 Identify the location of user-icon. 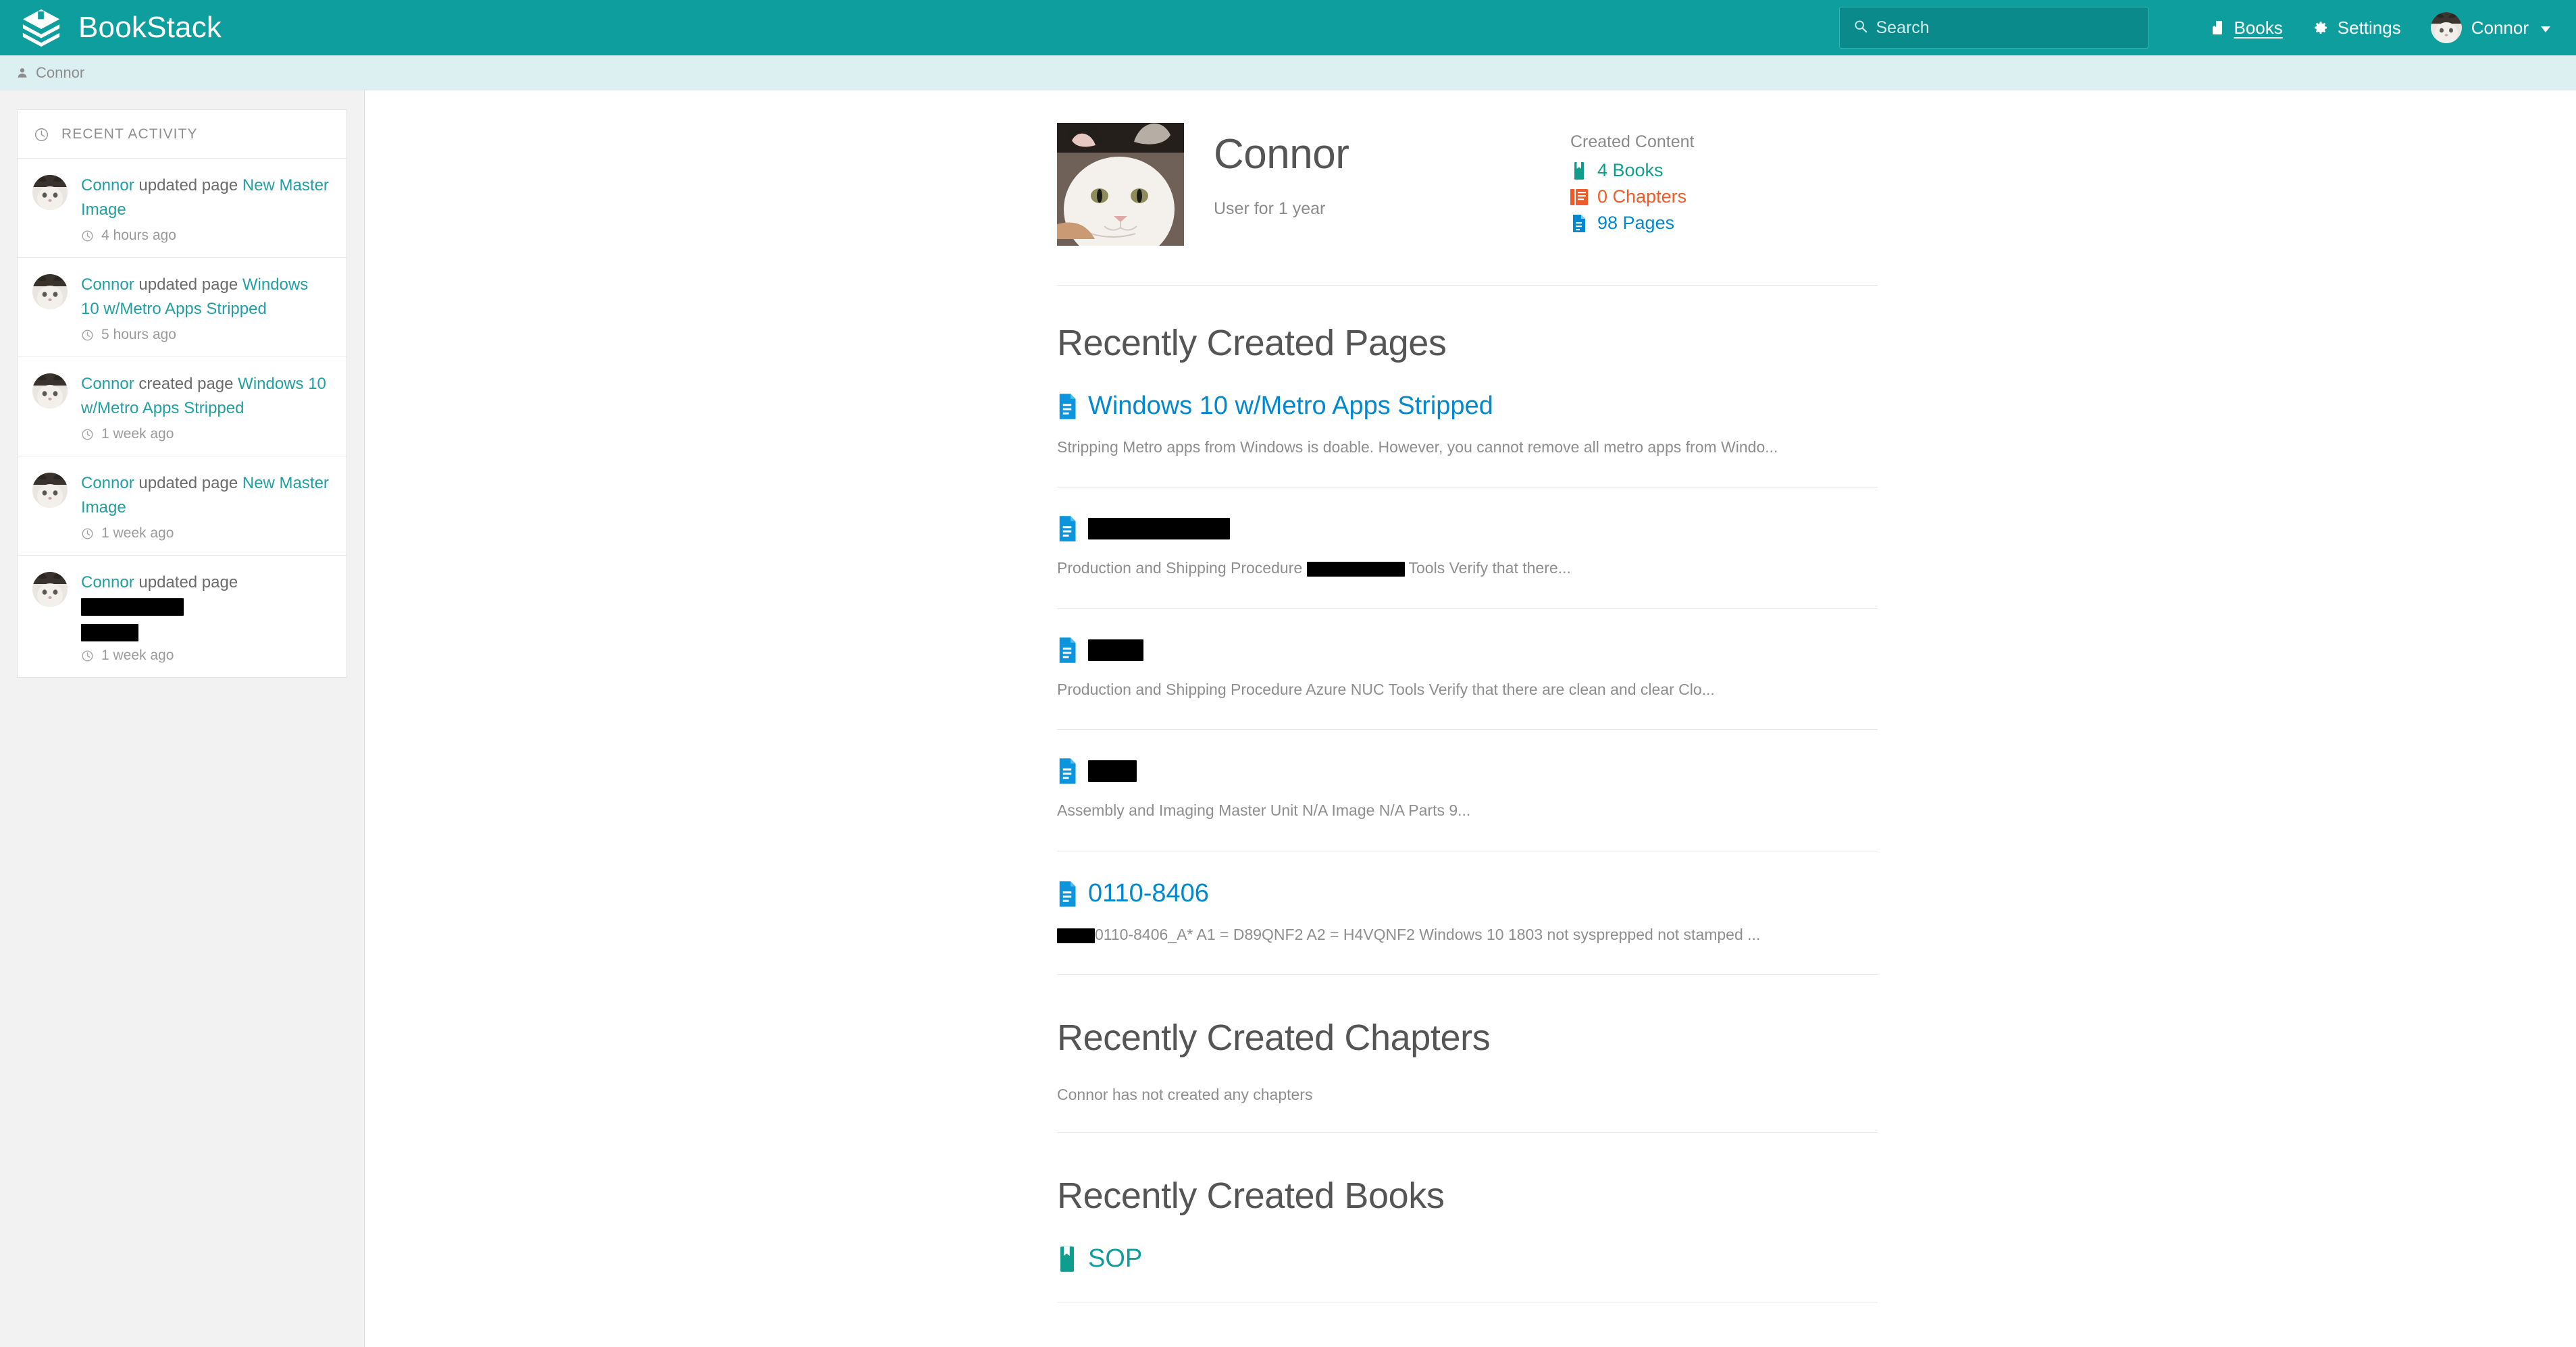
(22, 73).